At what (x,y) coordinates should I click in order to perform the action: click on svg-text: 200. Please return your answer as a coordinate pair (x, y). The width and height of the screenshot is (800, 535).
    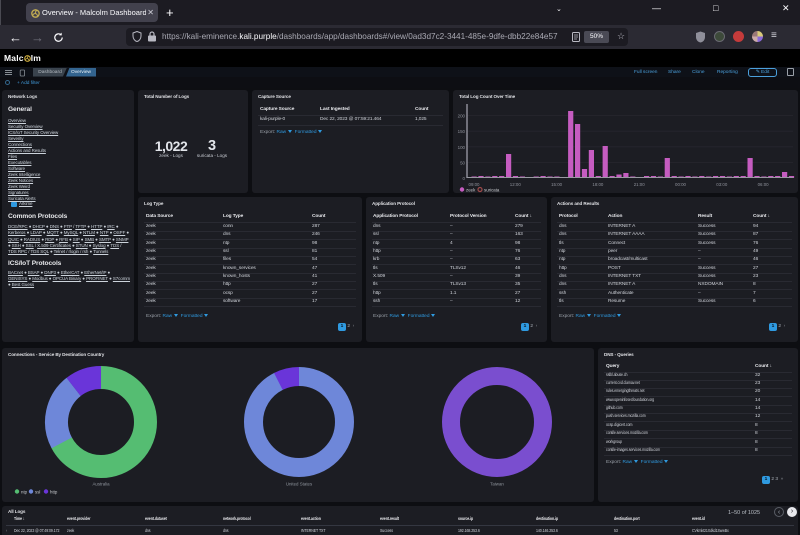
    Looking at the image, I should click on (462, 116).